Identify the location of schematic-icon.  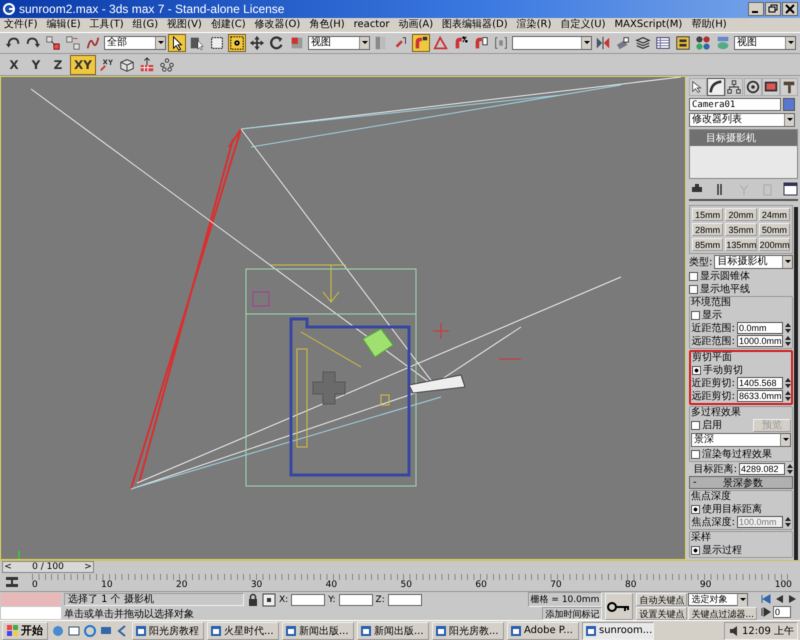
(683, 43).